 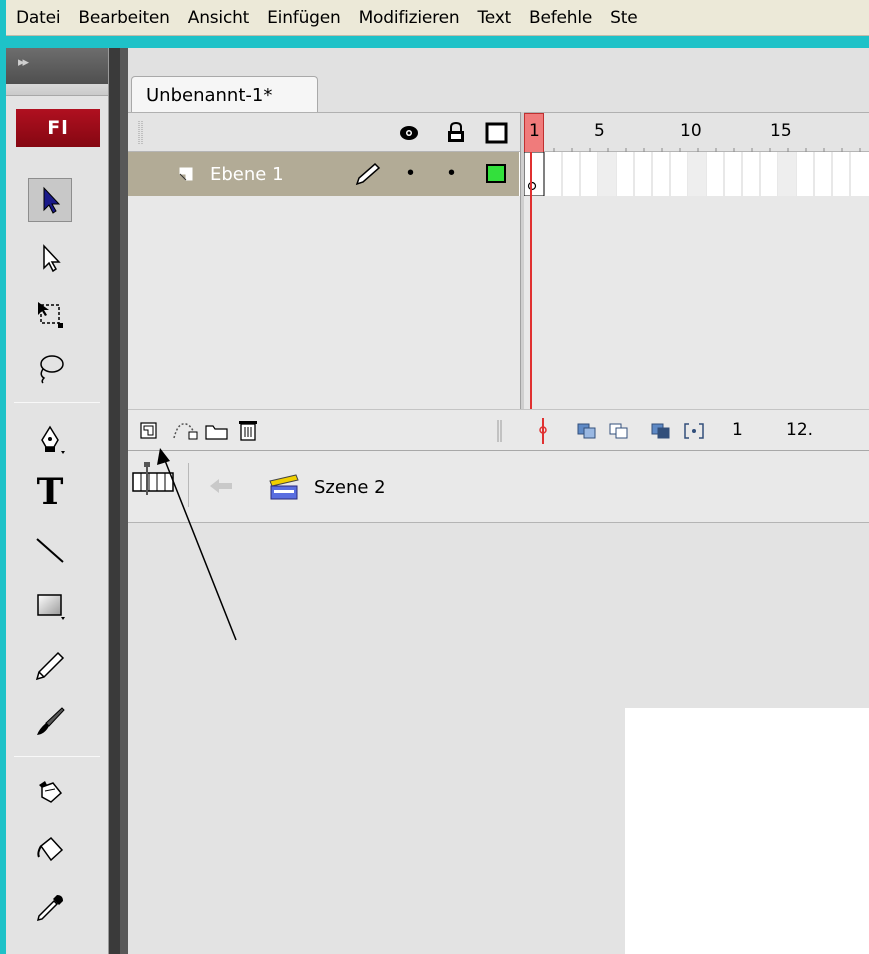 What do you see at coordinates (141, 133) in the screenshot?
I see `timeline-grip-icon` at bounding box center [141, 133].